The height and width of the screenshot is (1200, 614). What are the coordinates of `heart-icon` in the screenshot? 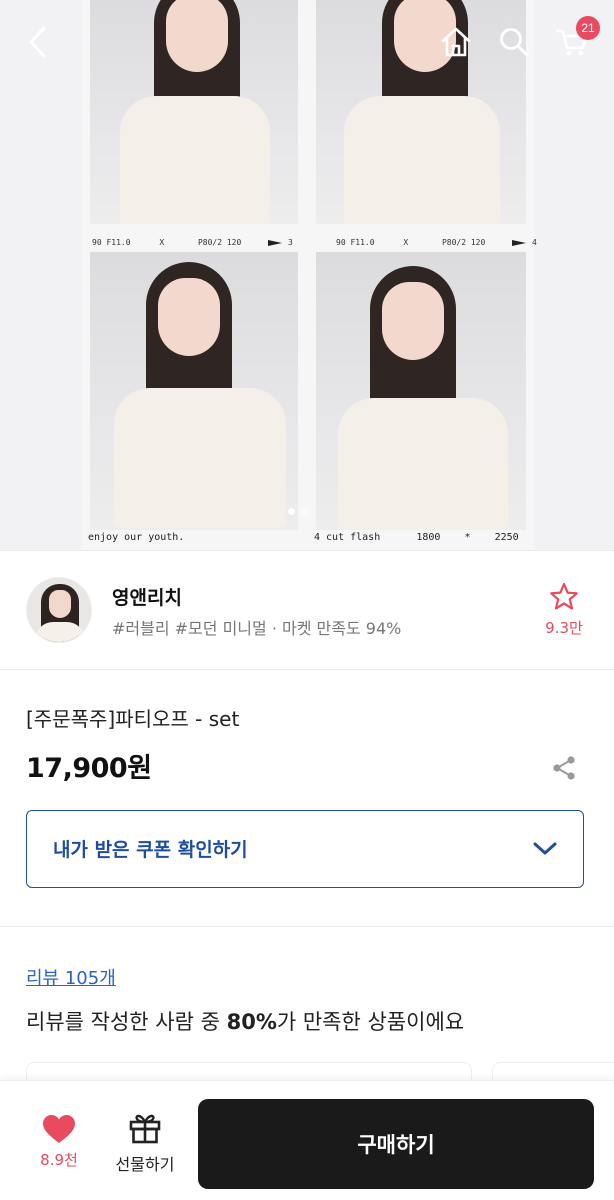 It's located at (59, 1129).